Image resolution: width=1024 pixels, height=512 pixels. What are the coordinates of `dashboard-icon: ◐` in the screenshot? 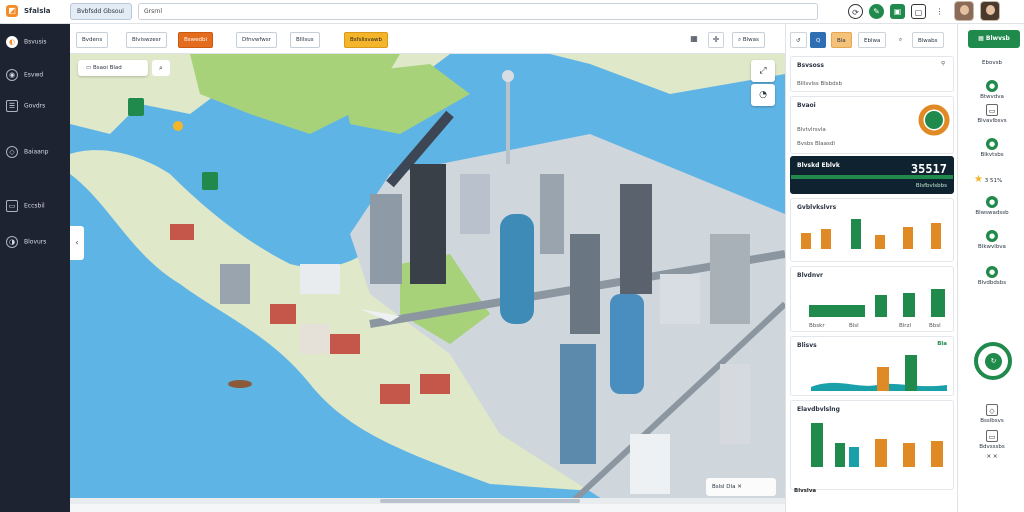 It's located at (12, 42).